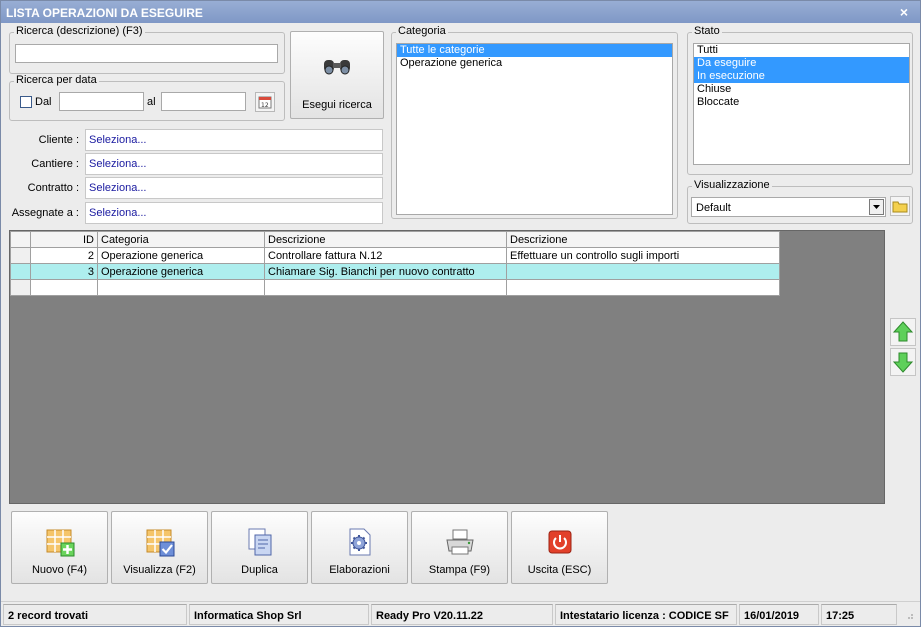 This screenshot has width=921, height=627. I want to click on state-item: Bloccate, so click(801, 102).